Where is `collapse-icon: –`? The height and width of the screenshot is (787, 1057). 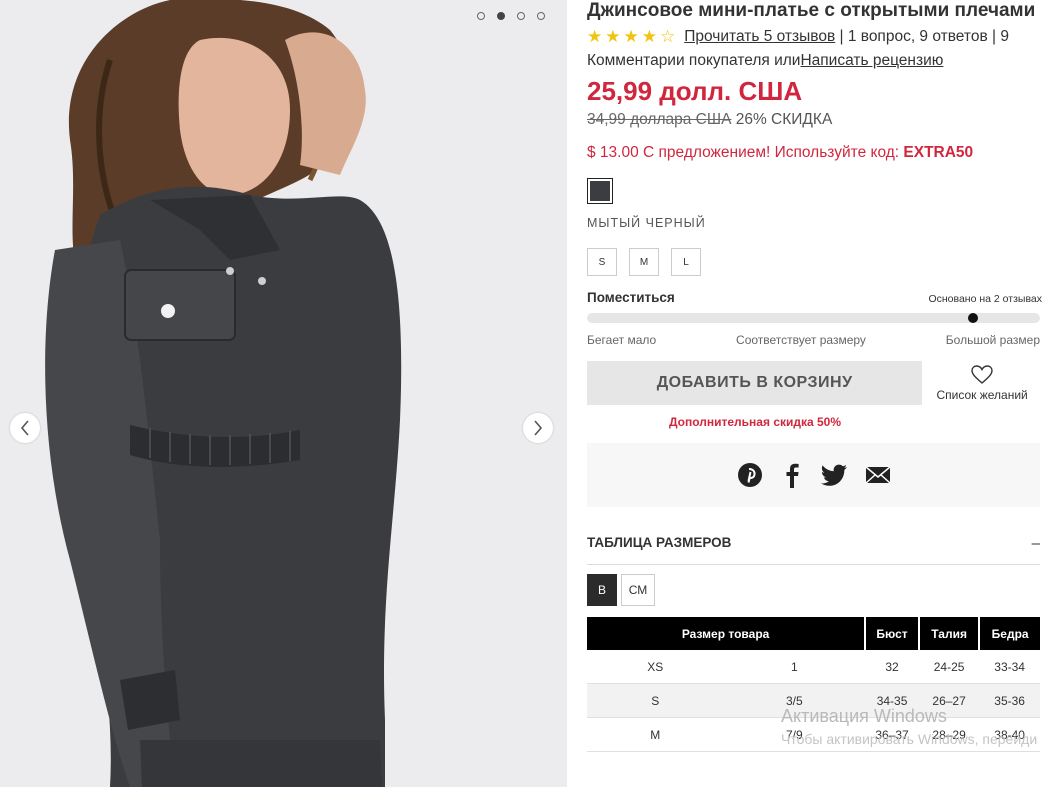 collapse-icon: – is located at coordinates (1036, 543).